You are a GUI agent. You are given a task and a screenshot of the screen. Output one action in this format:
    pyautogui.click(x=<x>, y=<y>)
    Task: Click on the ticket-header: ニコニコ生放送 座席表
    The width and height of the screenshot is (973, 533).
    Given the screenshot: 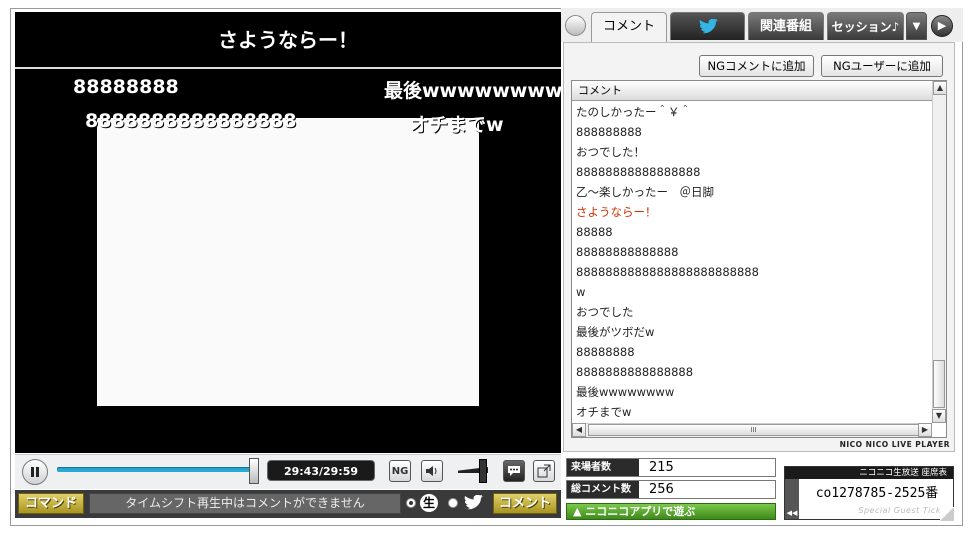 What is the action you would take?
    pyautogui.click(x=869, y=473)
    